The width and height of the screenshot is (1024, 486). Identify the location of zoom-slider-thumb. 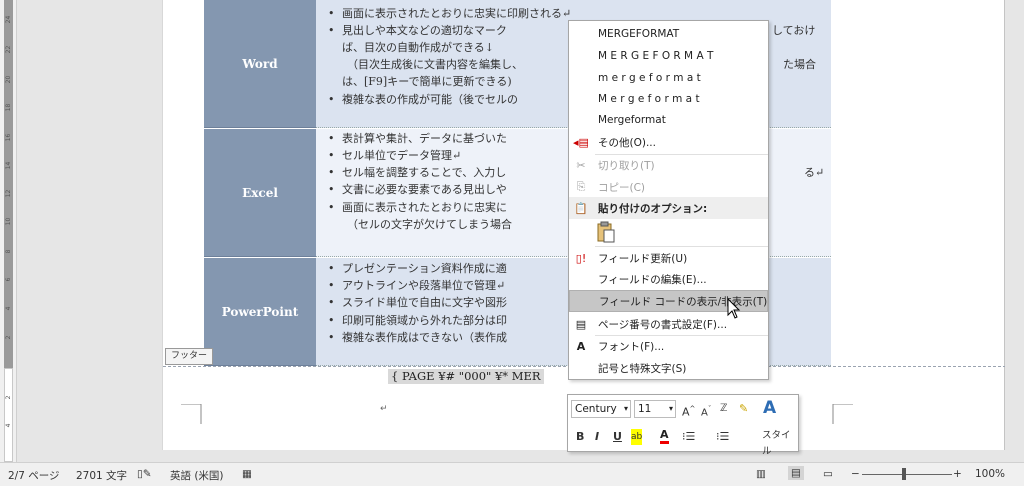
(904, 474).